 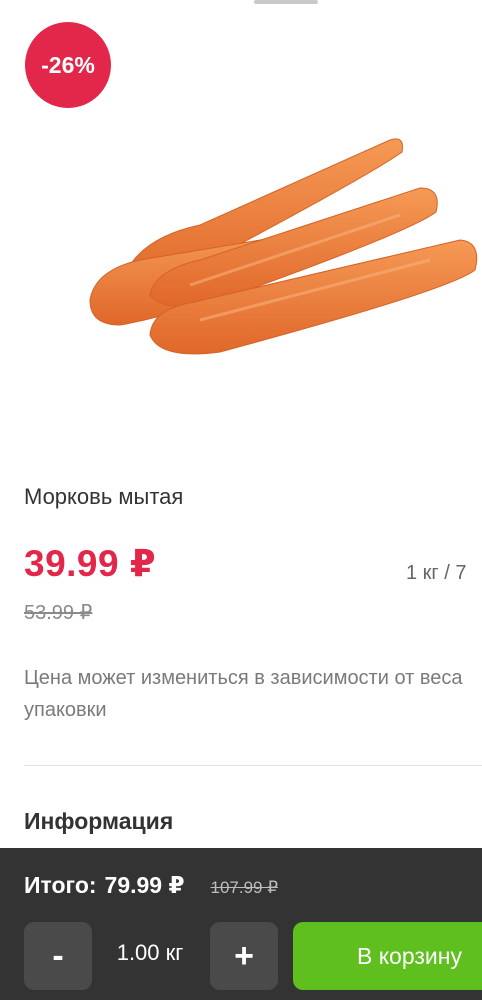 I want to click on increase-quantity-button: +, so click(x=244, y=956).